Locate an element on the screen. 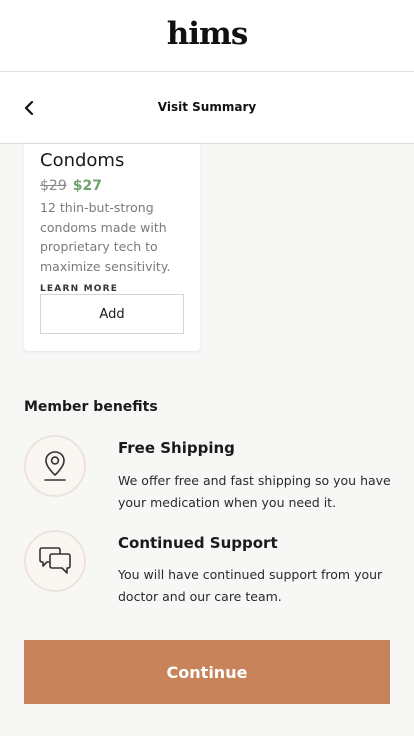  benefit-title: Free Shipping is located at coordinates (176, 448).